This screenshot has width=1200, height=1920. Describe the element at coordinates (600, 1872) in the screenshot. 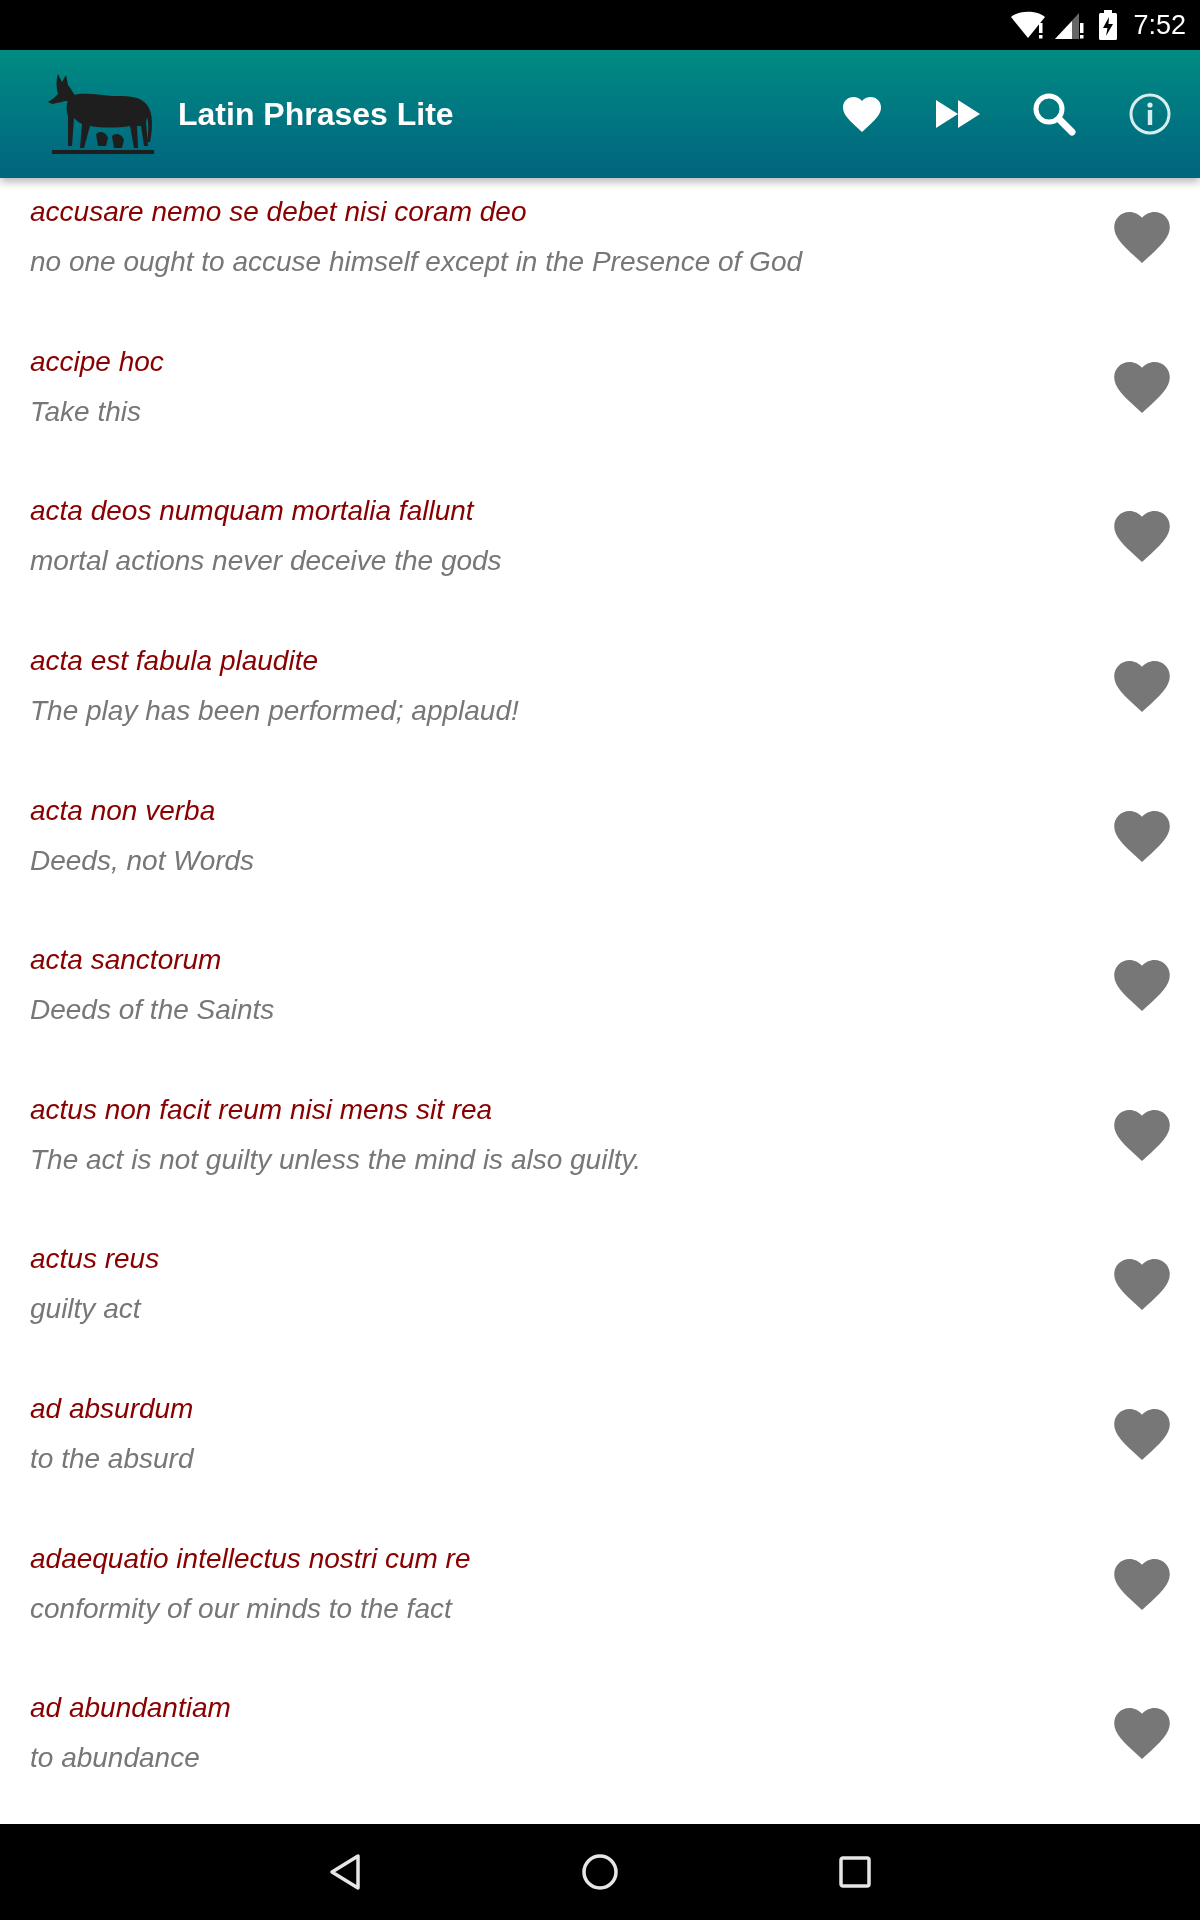

I see `home-icon` at that location.